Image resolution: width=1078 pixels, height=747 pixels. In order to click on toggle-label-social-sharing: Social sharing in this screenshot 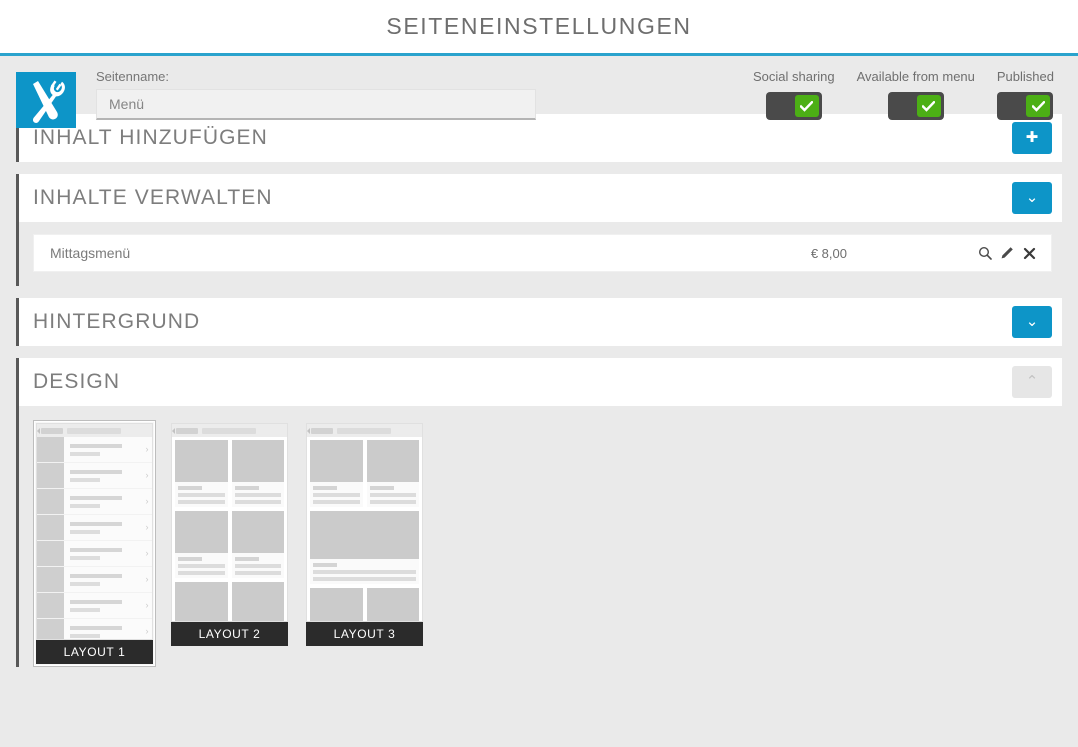, I will do `click(793, 76)`.